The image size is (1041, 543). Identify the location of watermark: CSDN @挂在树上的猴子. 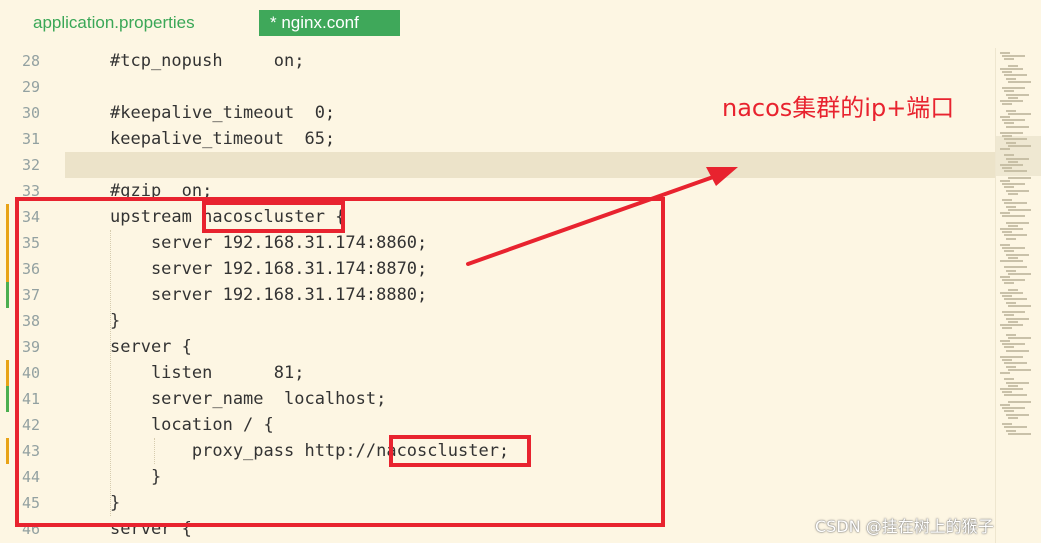
(904, 526).